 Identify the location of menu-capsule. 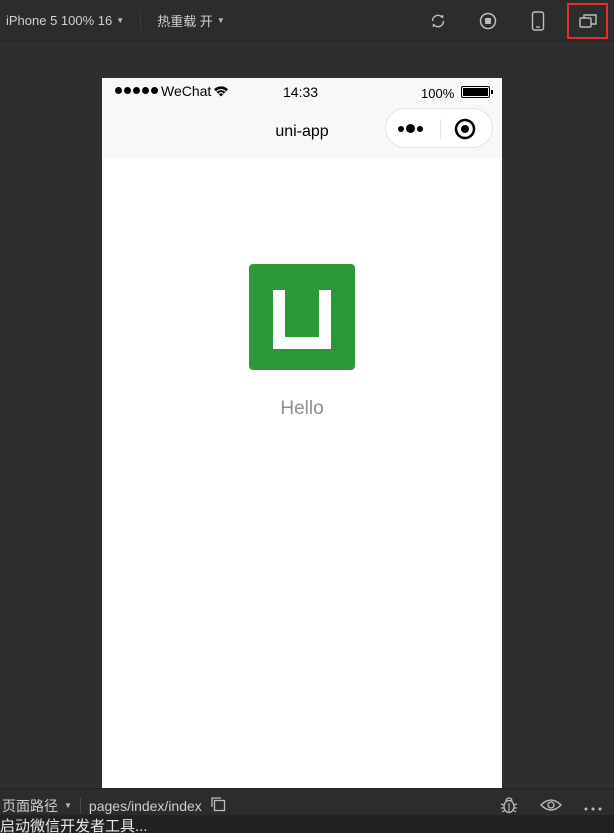
(439, 128).